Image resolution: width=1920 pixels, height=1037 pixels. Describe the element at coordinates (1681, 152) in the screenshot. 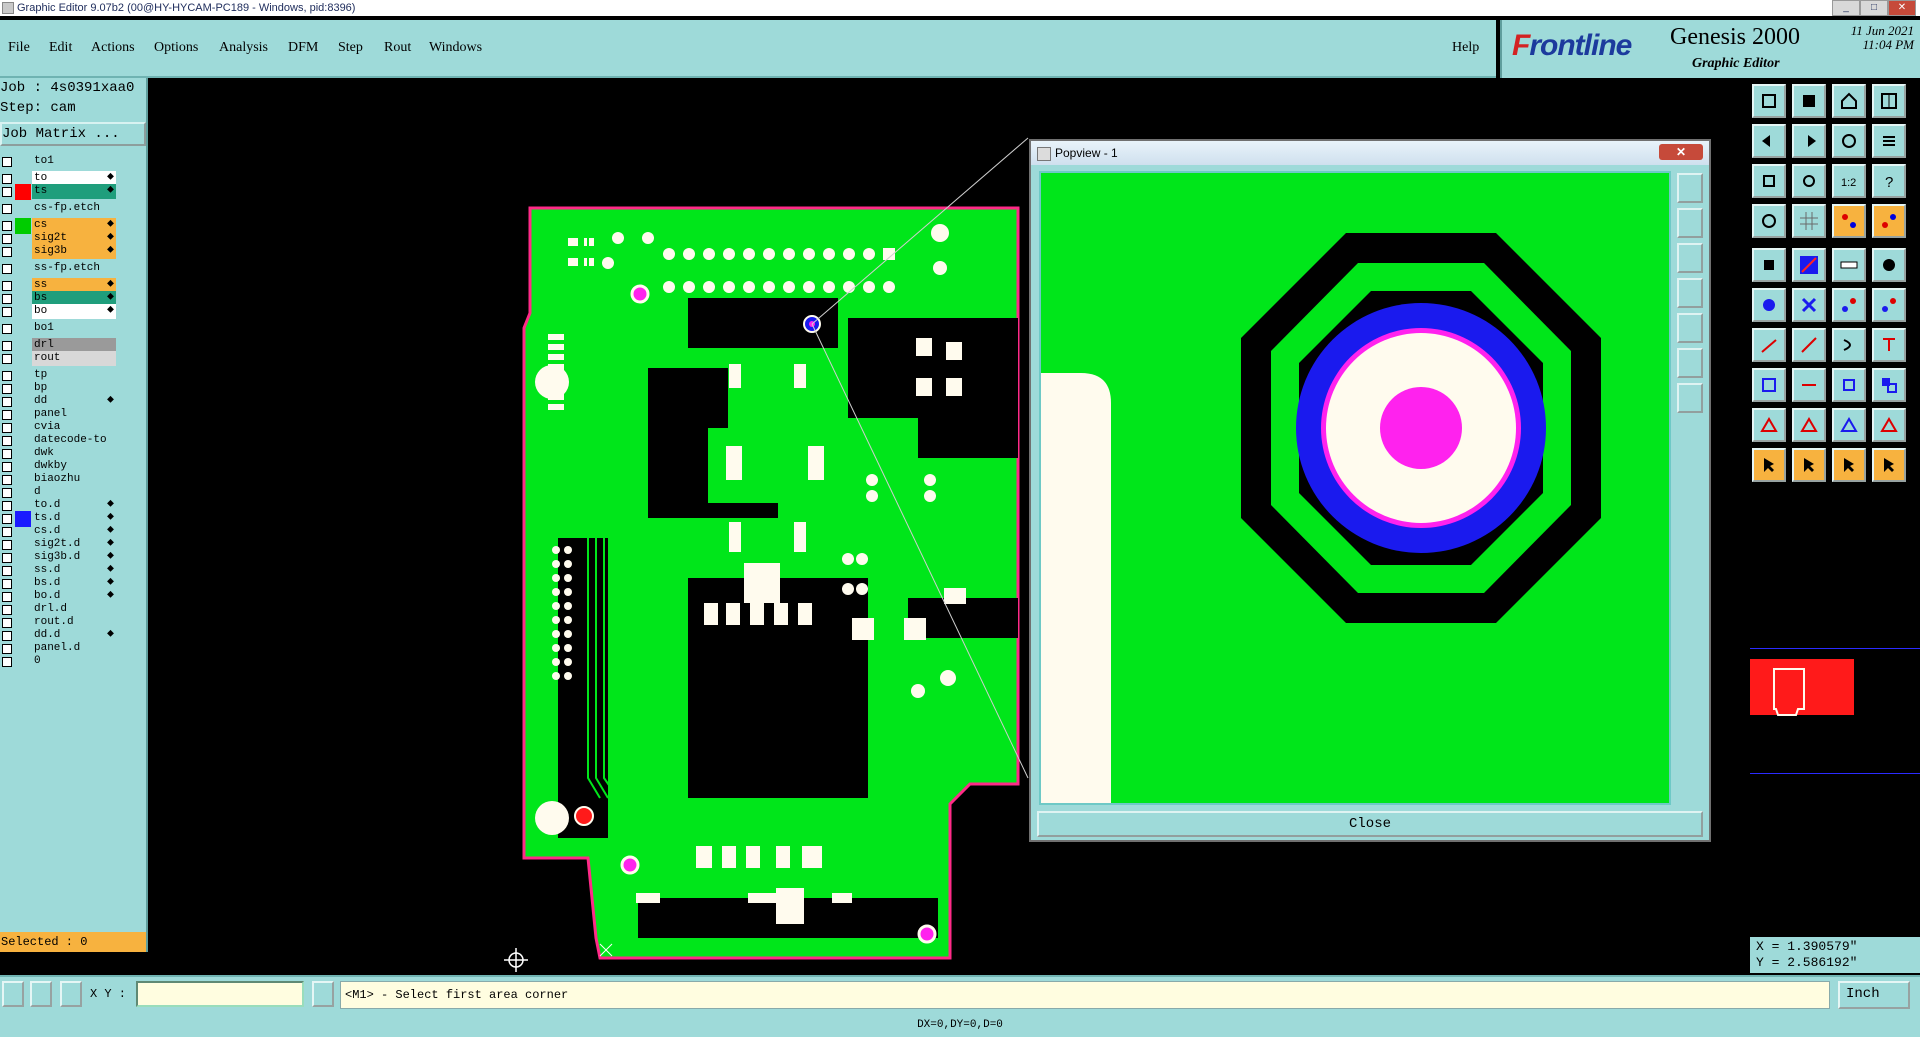

I see `popview-close-icon: ✕` at that location.